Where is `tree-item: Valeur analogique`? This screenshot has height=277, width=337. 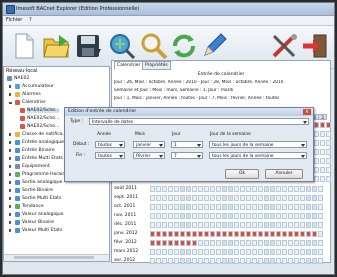
tree-item: Valeur analogique is located at coordinates (56, 215).